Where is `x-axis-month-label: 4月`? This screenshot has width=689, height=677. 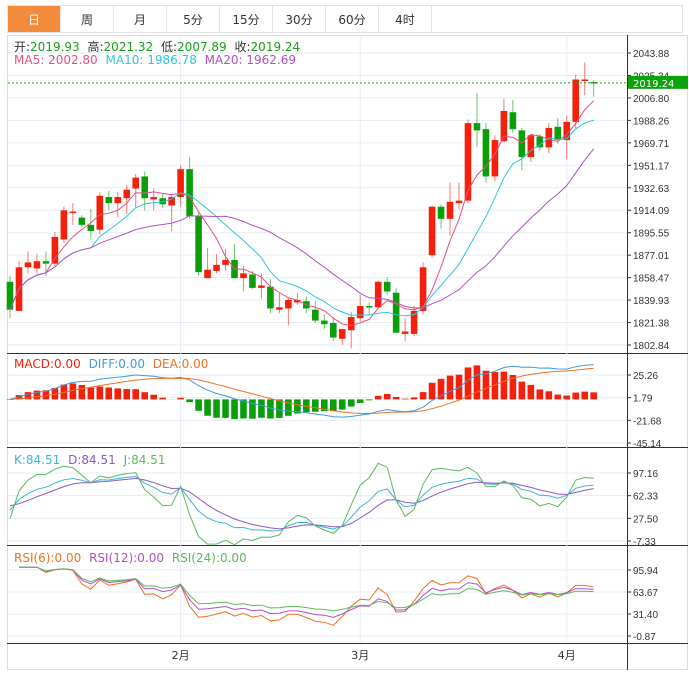 x-axis-month-label: 4月 is located at coordinates (567, 655).